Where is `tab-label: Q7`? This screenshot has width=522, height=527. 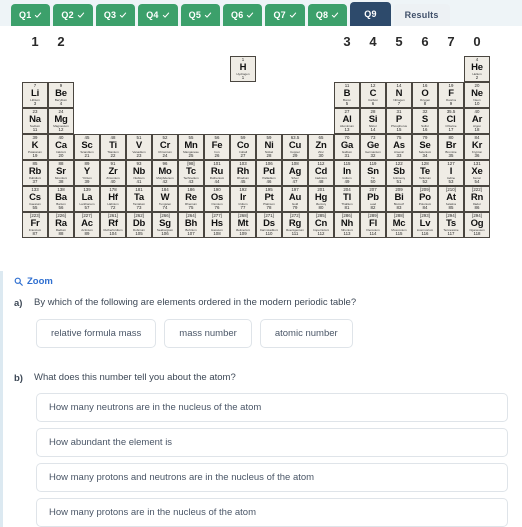
tab-label: Q7 is located at coordinates (279, 15).